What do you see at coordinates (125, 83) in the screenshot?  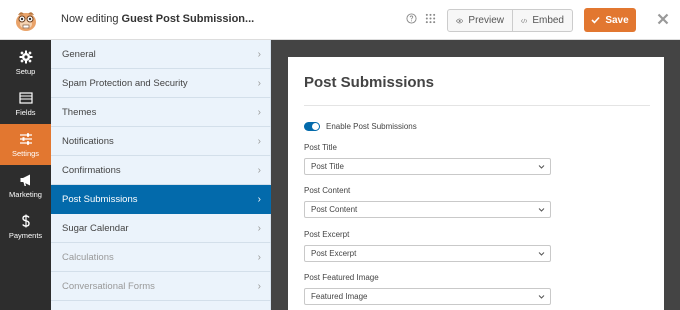 I see `settings-item-label: Spam Protection and Security` at bounding box center [125, 83].